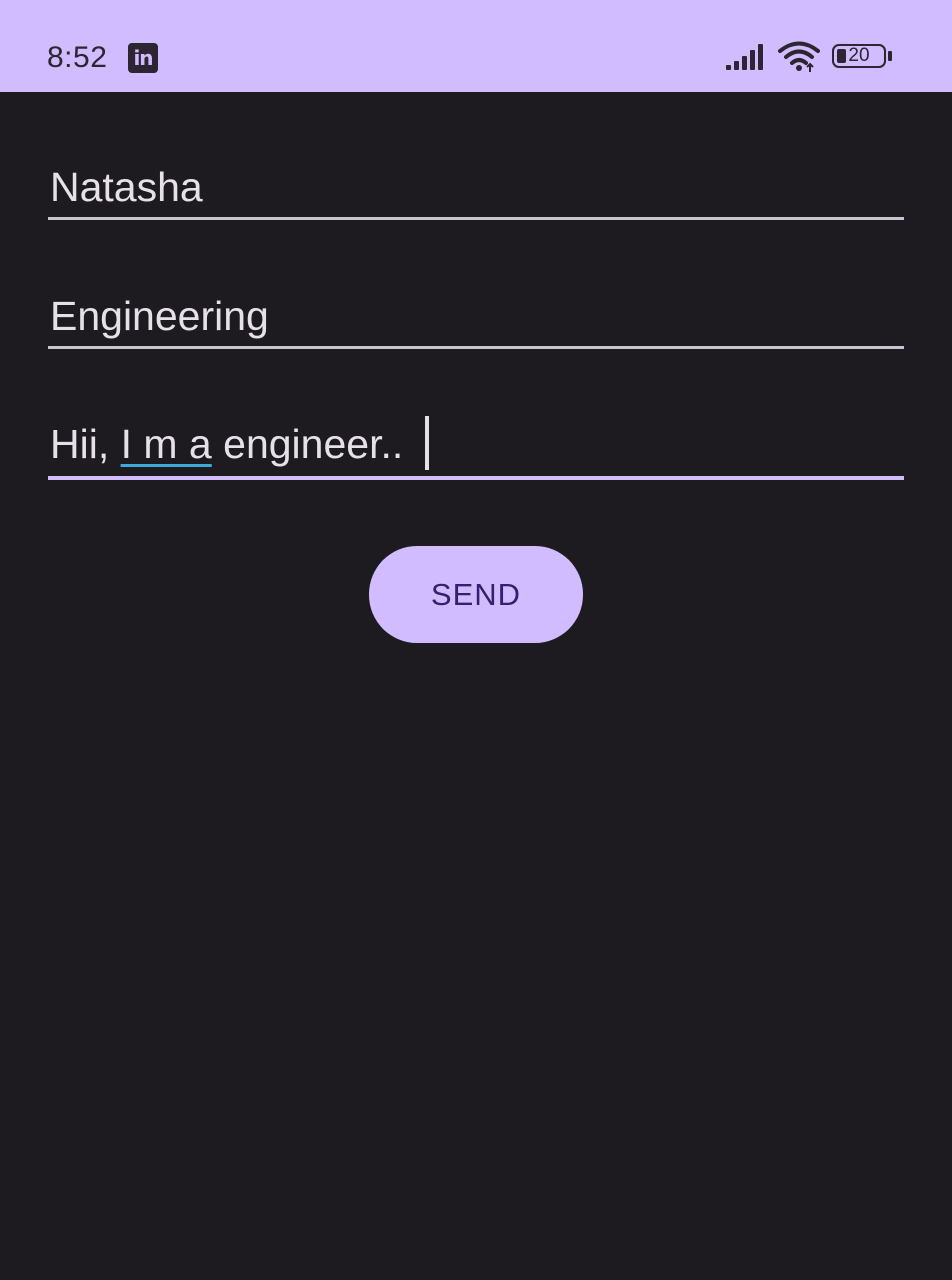 Image resolution: width=952 pixels, height=1280 pixels. Describe the element at coordinates (85, 444) in the screenshot. I see `message-text-start: Hii,` at that location.